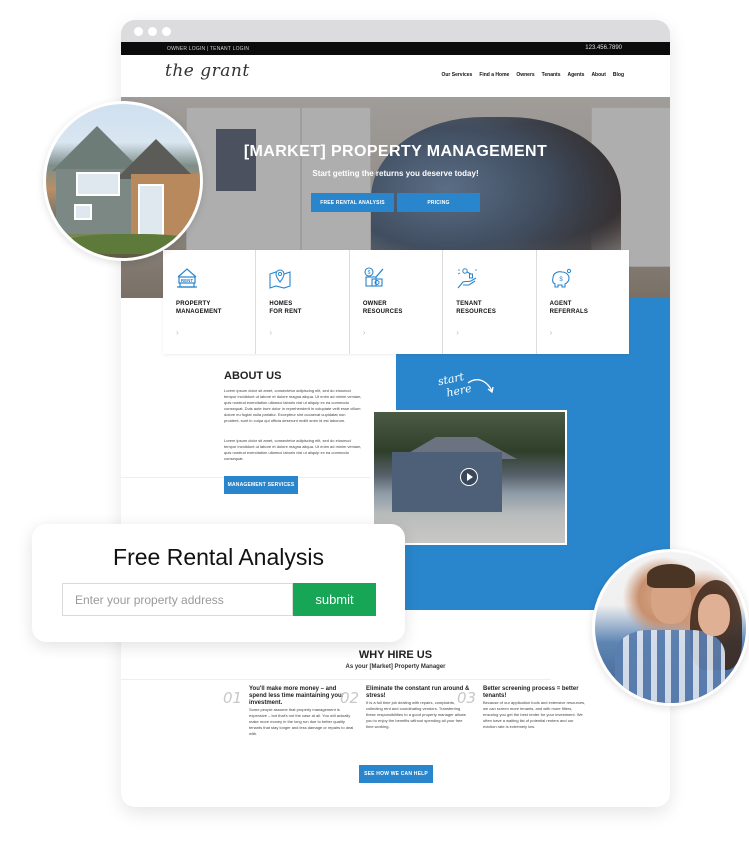 The width and height of the screenshot is (749, 845). I want to click on house-image, so click(447, 482).